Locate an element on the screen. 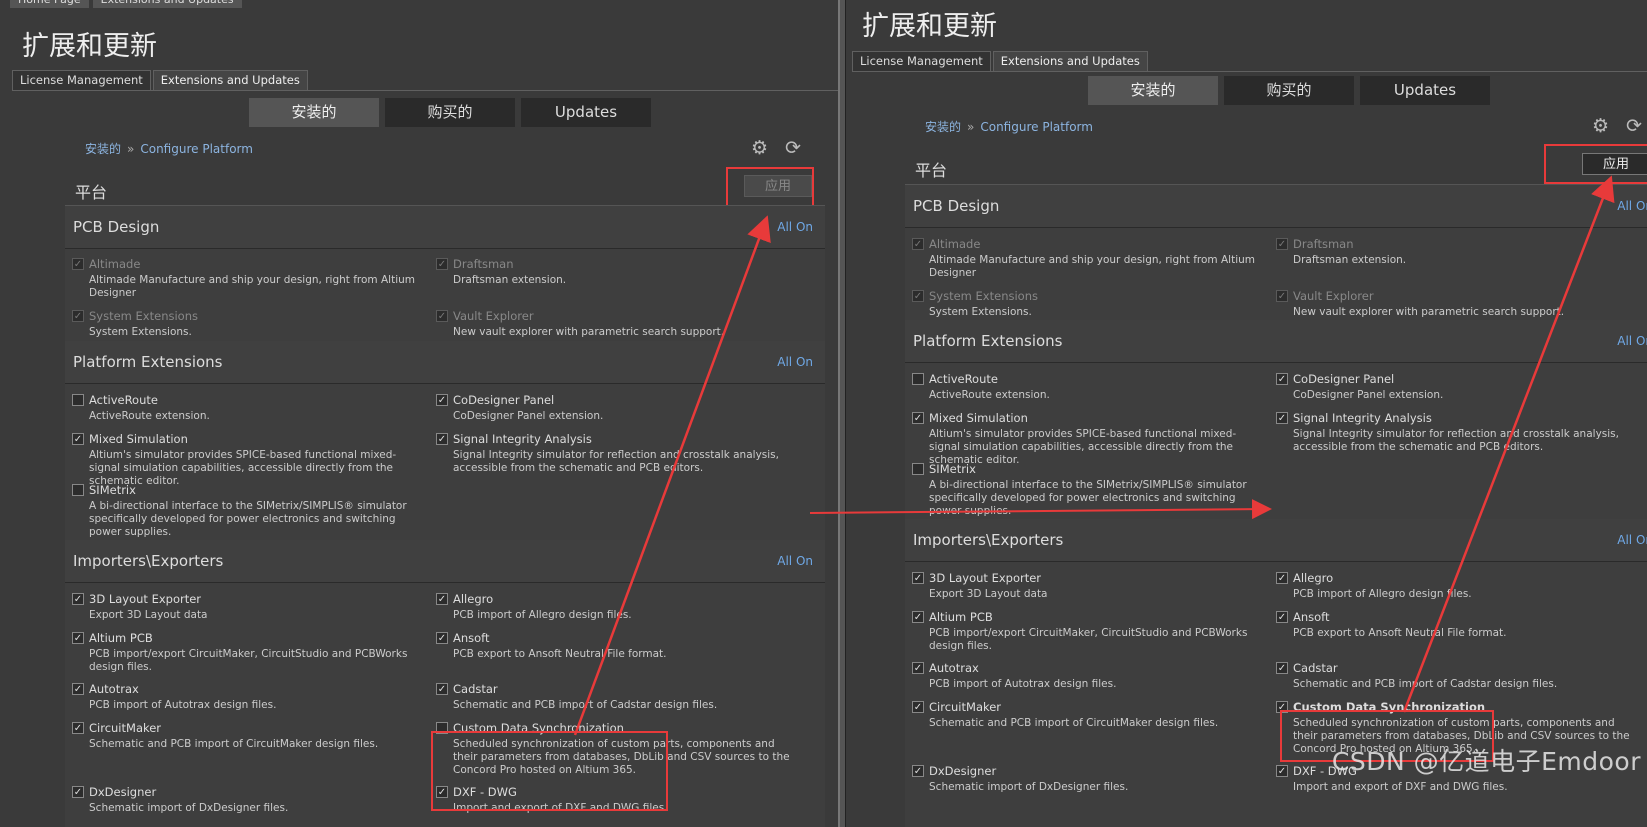 This screenshot has height=827, width=1647. page-title: 扩展和更新 is located at coordinates (929, 26).